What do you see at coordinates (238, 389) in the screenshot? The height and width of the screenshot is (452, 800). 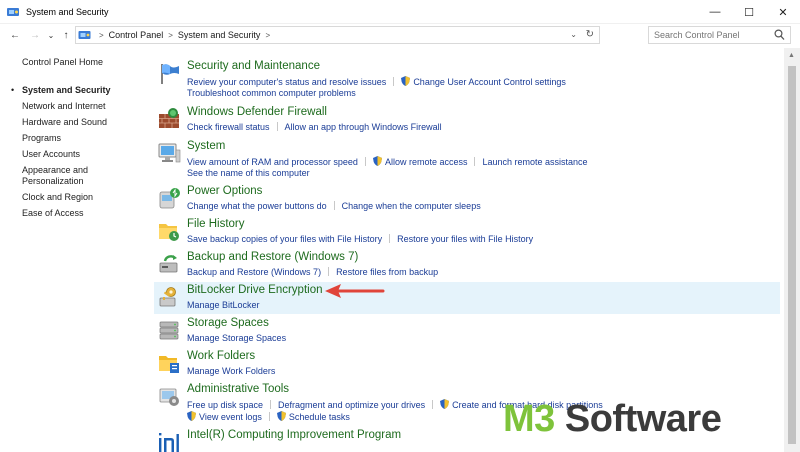 I see `category-title: Administrative Tools` at bounding box center [238, 389].